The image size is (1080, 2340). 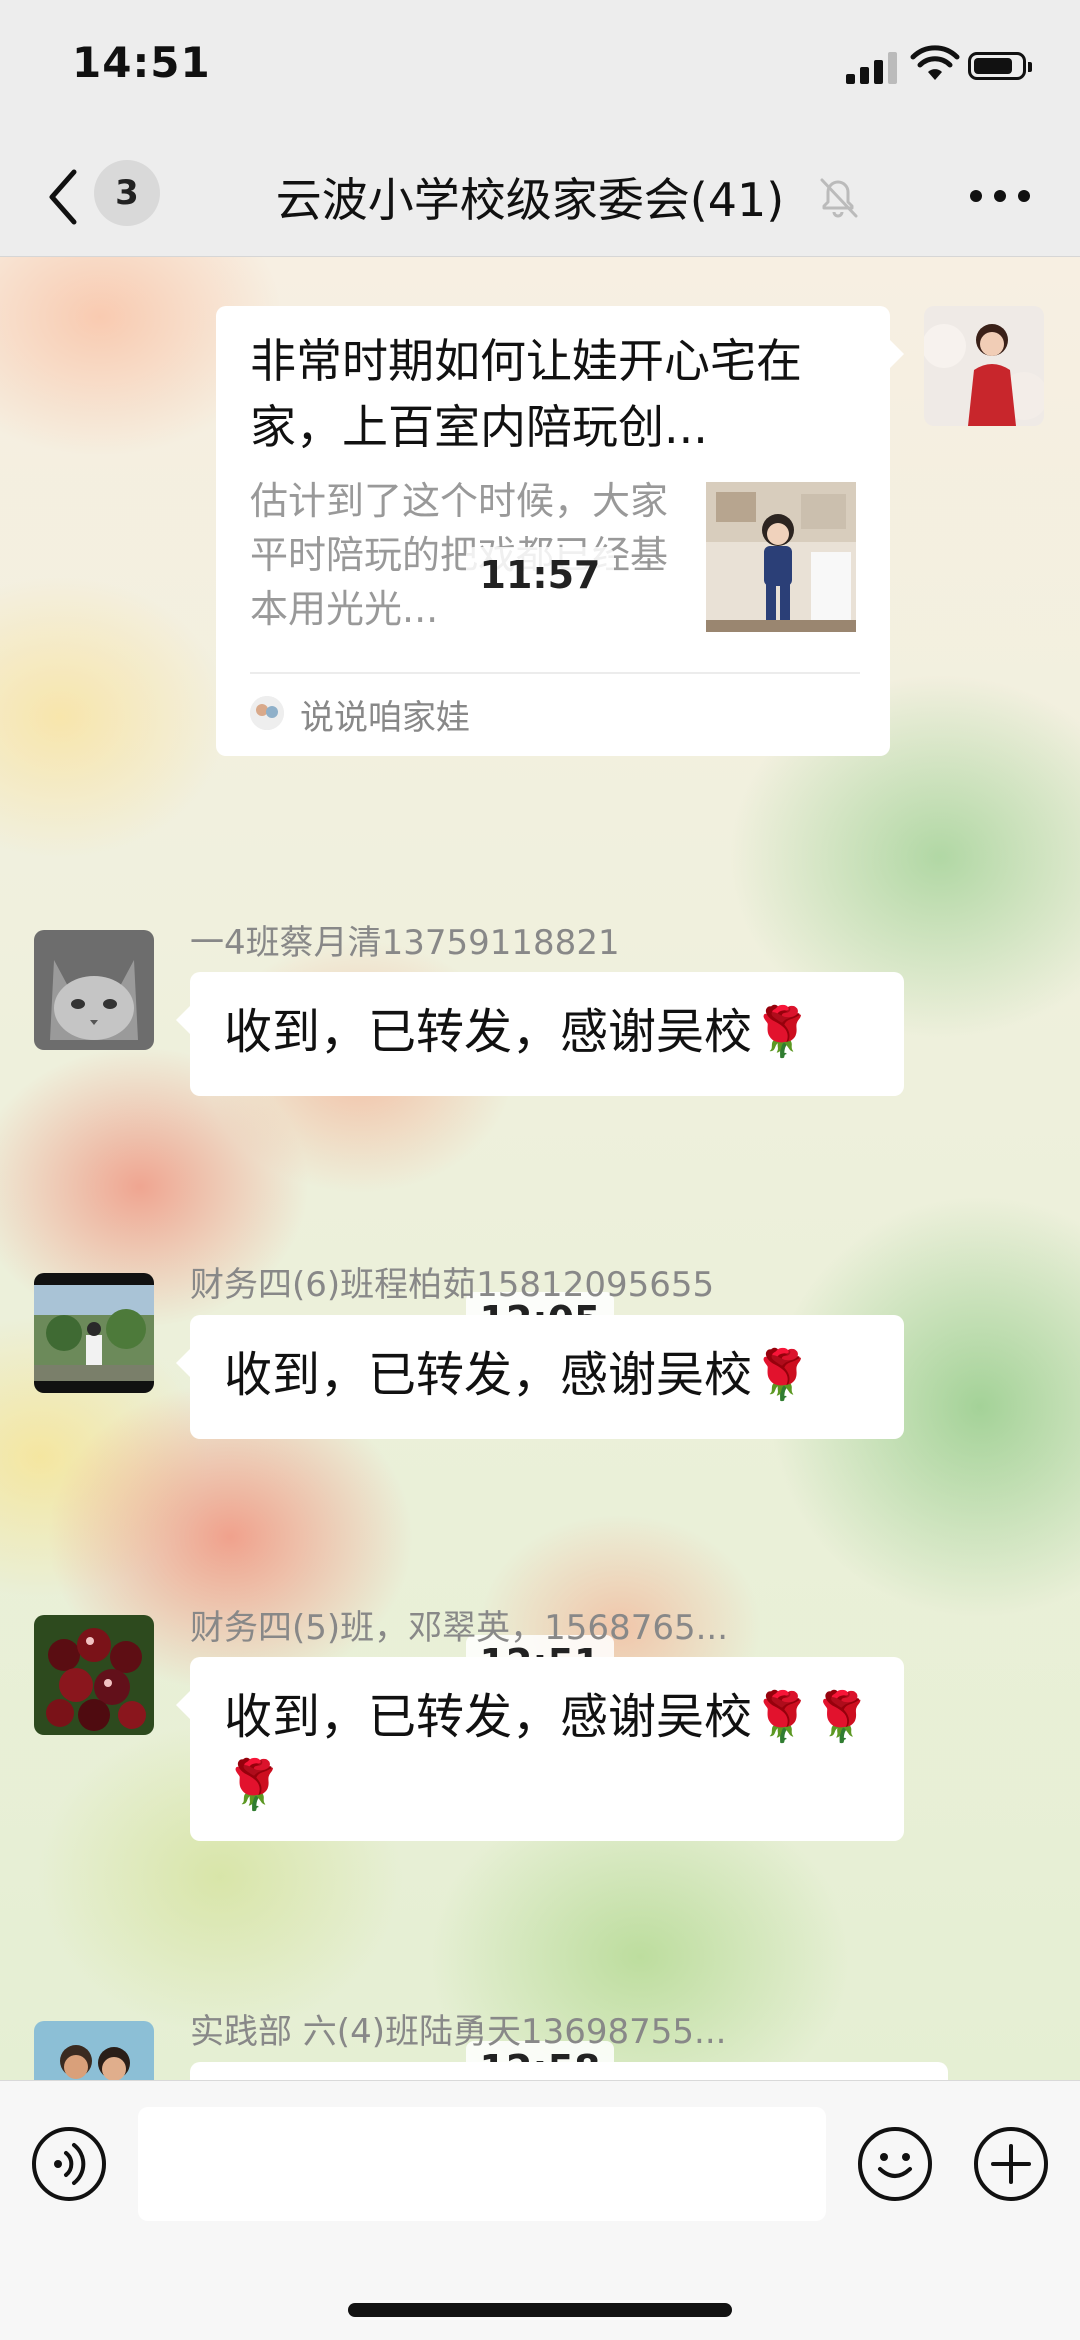 What do you see at coordinates (935, 62) in the screenshot?
I see `wifi-icon` at bounding box center [935, 62].